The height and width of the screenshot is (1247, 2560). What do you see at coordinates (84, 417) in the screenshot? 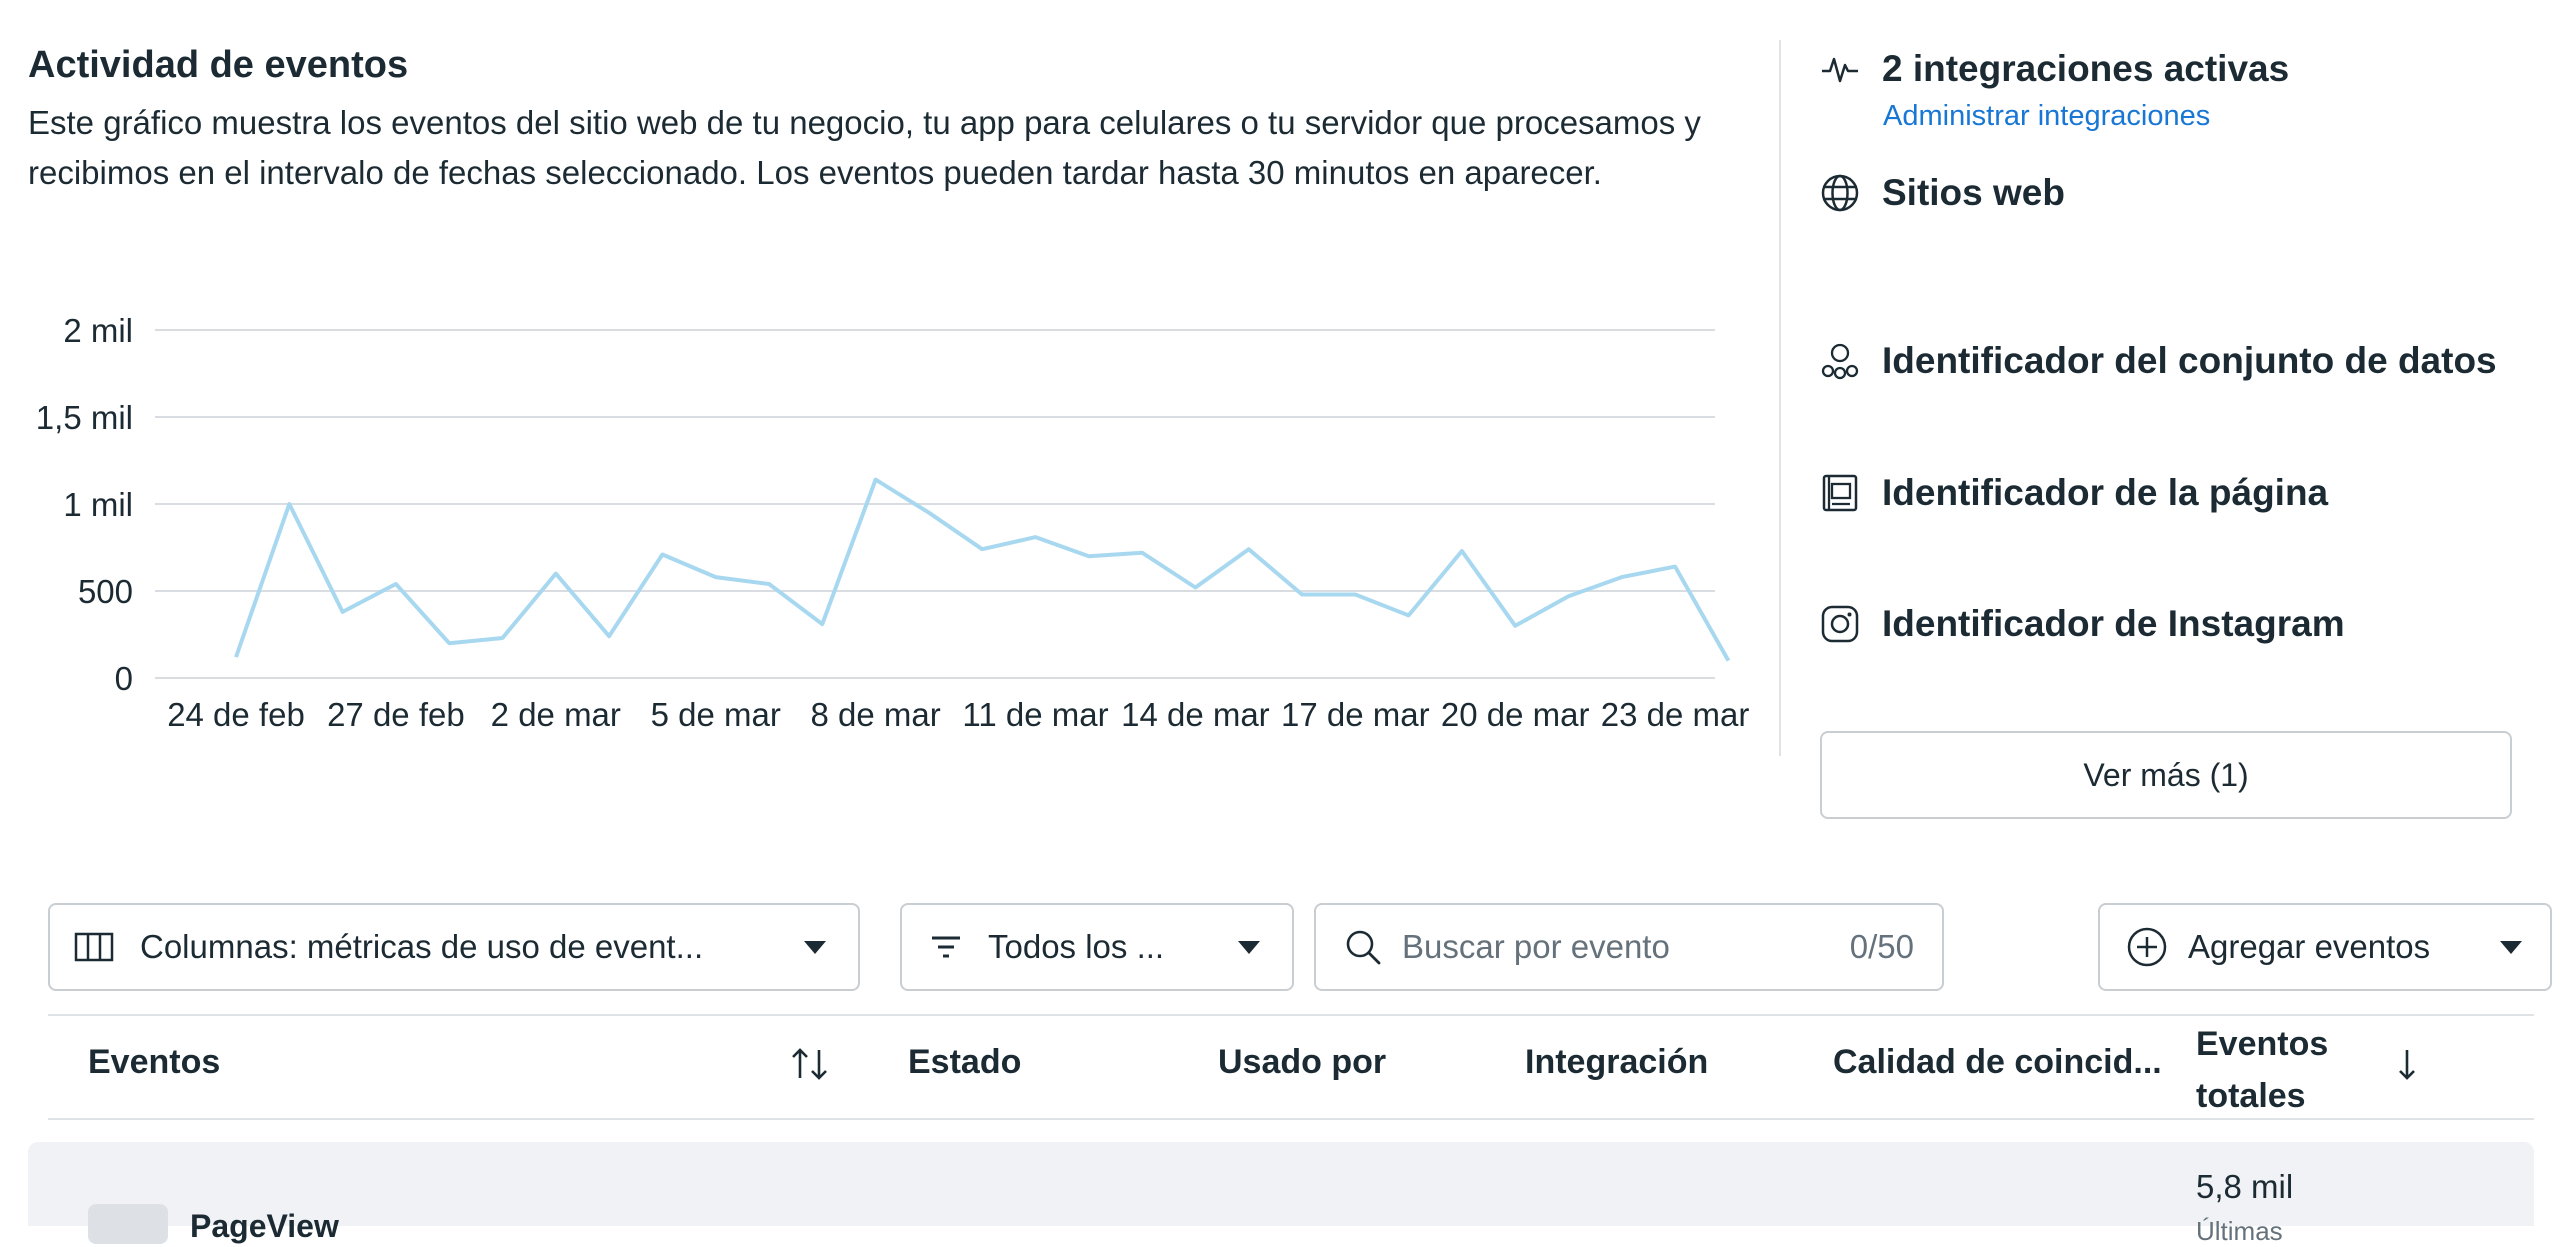
I see `y-tick-label: 1,5 mil` at bounding box center [84, 417].